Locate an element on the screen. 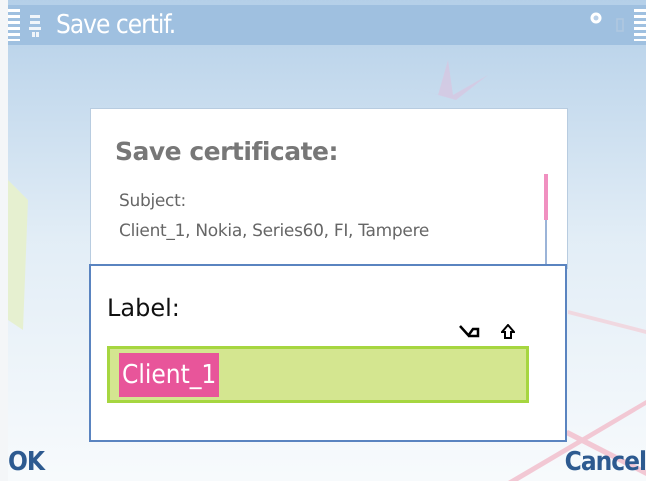  dialog-title: Save certificate: is located at coordinates (227, 151).